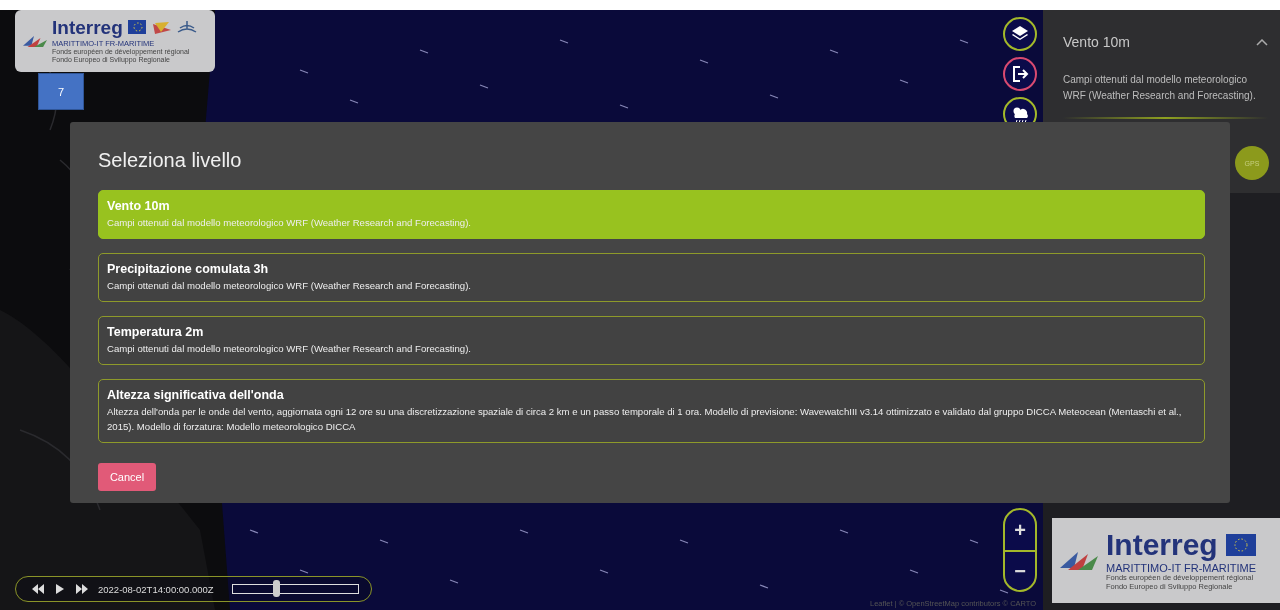 This screenshot has height=610, width=1280. Describe the element at coordinates (156, 589) in the screenshot. I see `timestamp: 2022-08-02T14:00:00.000Z` at that location.